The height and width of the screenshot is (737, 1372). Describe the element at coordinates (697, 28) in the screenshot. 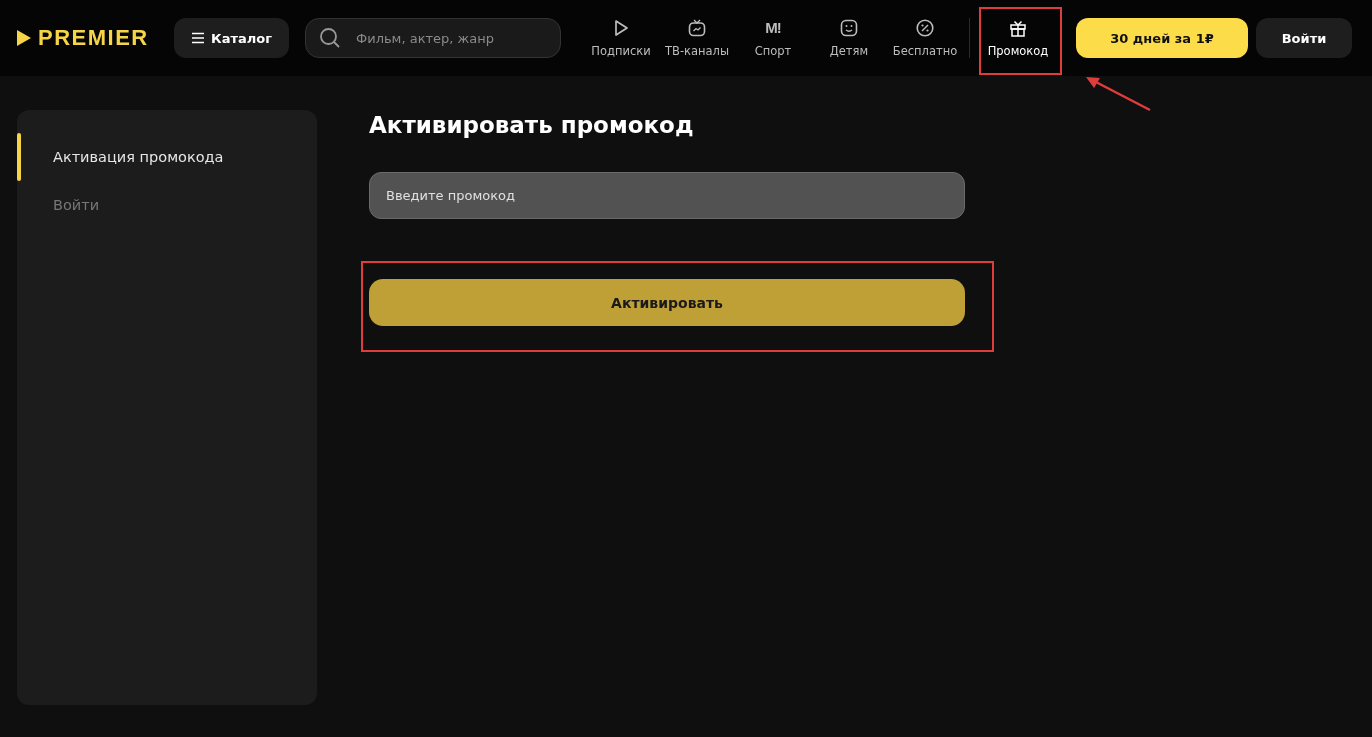

I see `tv-icon` at that location.